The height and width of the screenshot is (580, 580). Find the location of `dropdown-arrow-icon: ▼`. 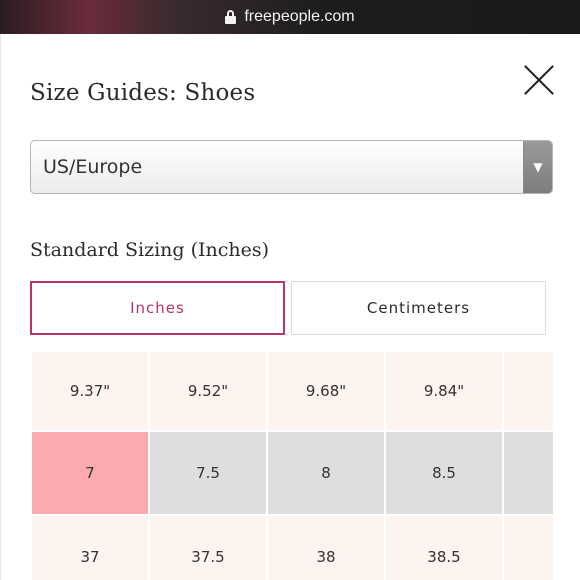

dropdown-arrow-icon: ▼ is located at coordinates (537, 167).